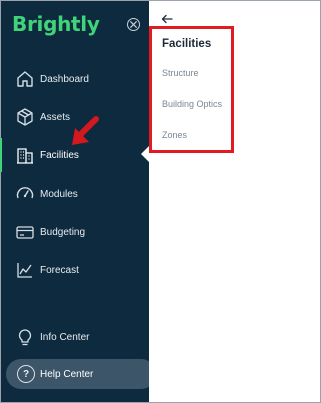 This screenshot has width=321, height=403. What do you see at coordinates (1, 155) in the screenshot?
I see `active-indicator` at bounding box center [1, 155].